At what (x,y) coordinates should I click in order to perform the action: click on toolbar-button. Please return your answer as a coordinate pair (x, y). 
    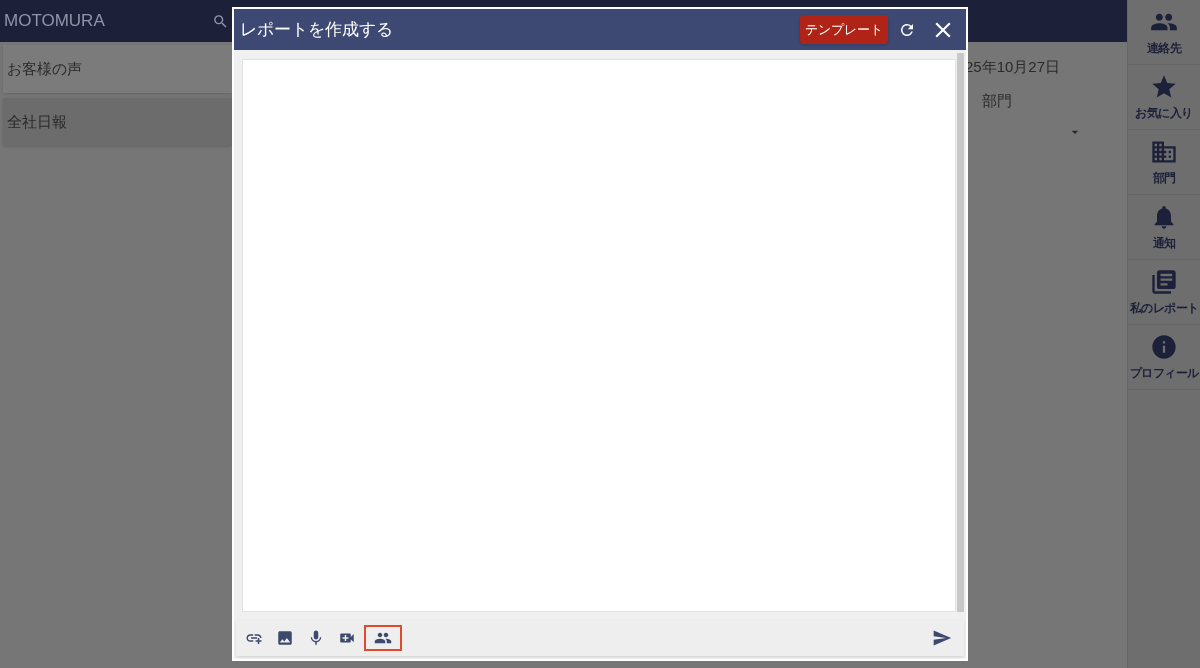
    Looking at the image, I should click on (383, 638).